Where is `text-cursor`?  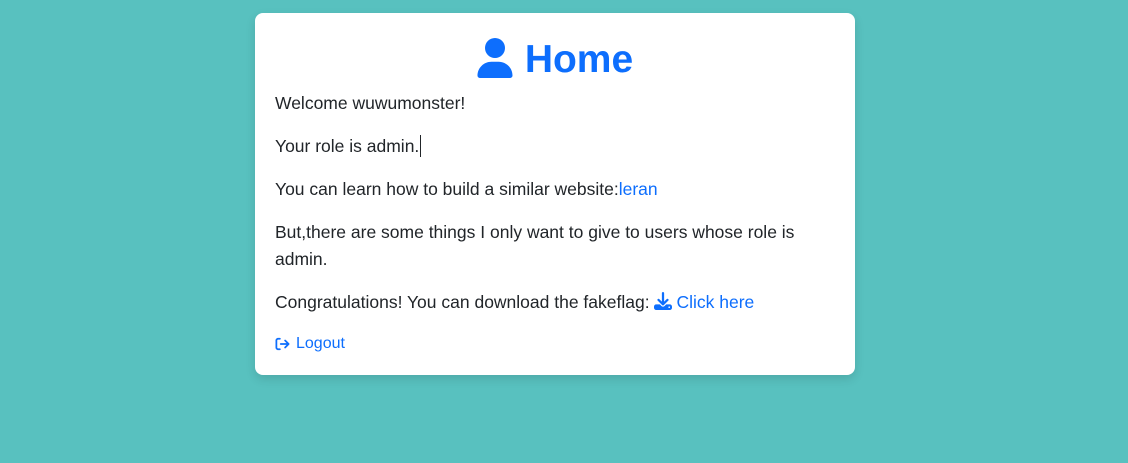 text-cursor is located at coordinates (421, 146).